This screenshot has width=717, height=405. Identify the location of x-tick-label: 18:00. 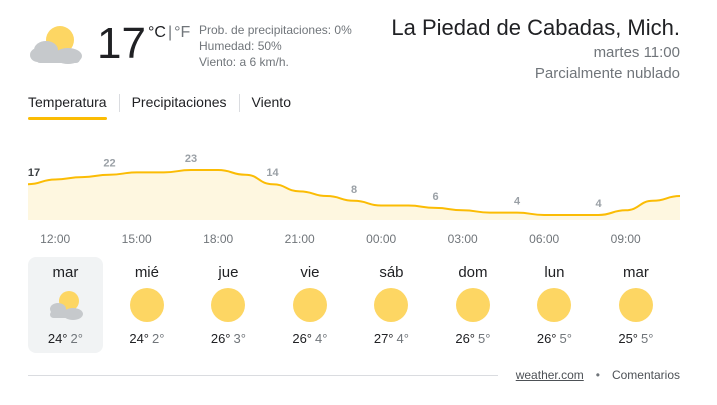
(218, 239).